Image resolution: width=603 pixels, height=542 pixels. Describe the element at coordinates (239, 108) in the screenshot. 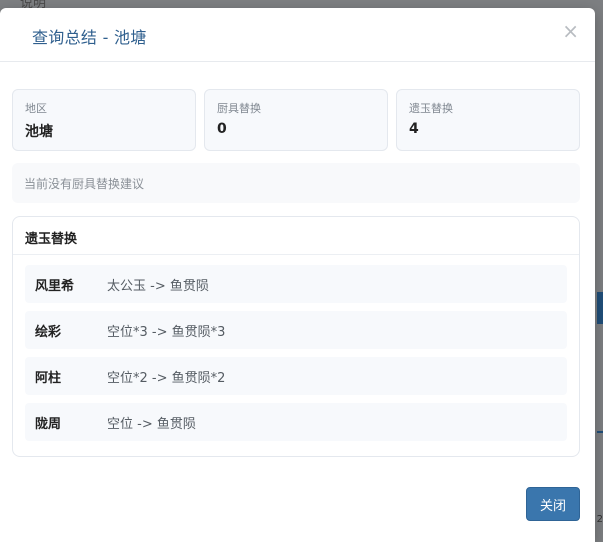

I see `stat-label: 厨具替换` at that location.